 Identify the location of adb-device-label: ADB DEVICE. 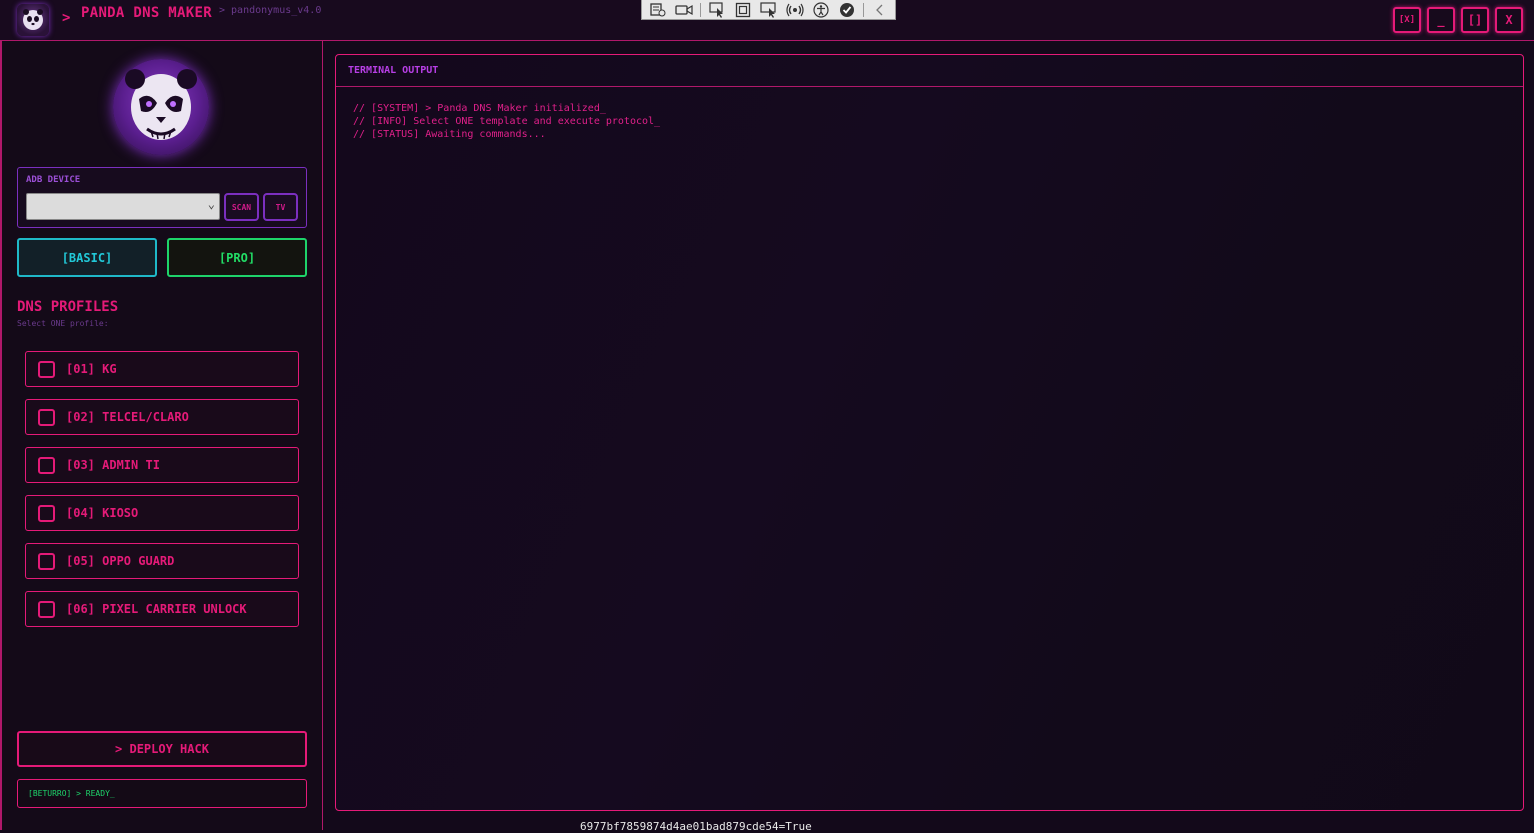
(53, 180).